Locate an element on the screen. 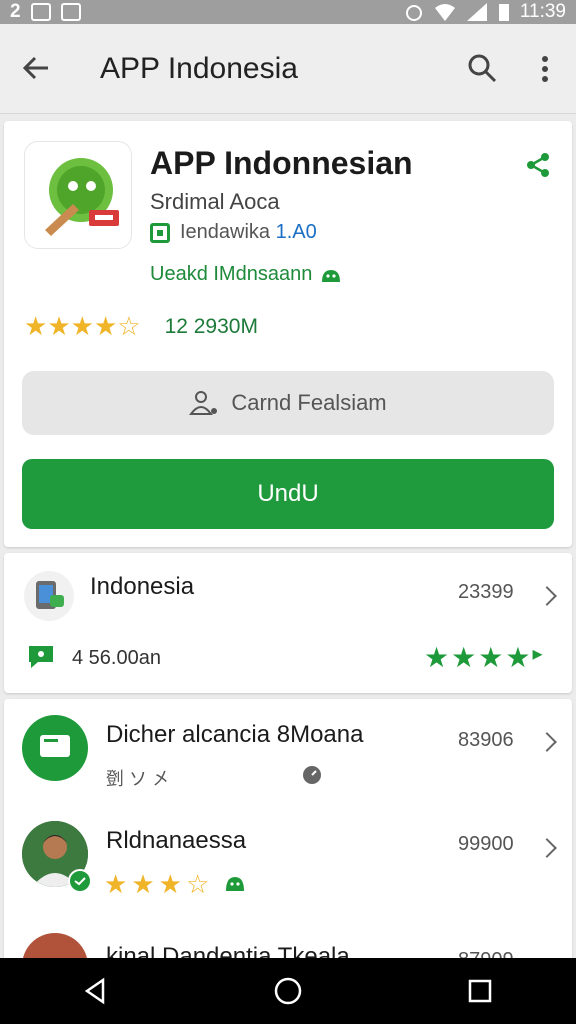 The width and height of the screenshot is (576, 1024). app-bar: APP Indonesia is located at coordinates (288, 69).